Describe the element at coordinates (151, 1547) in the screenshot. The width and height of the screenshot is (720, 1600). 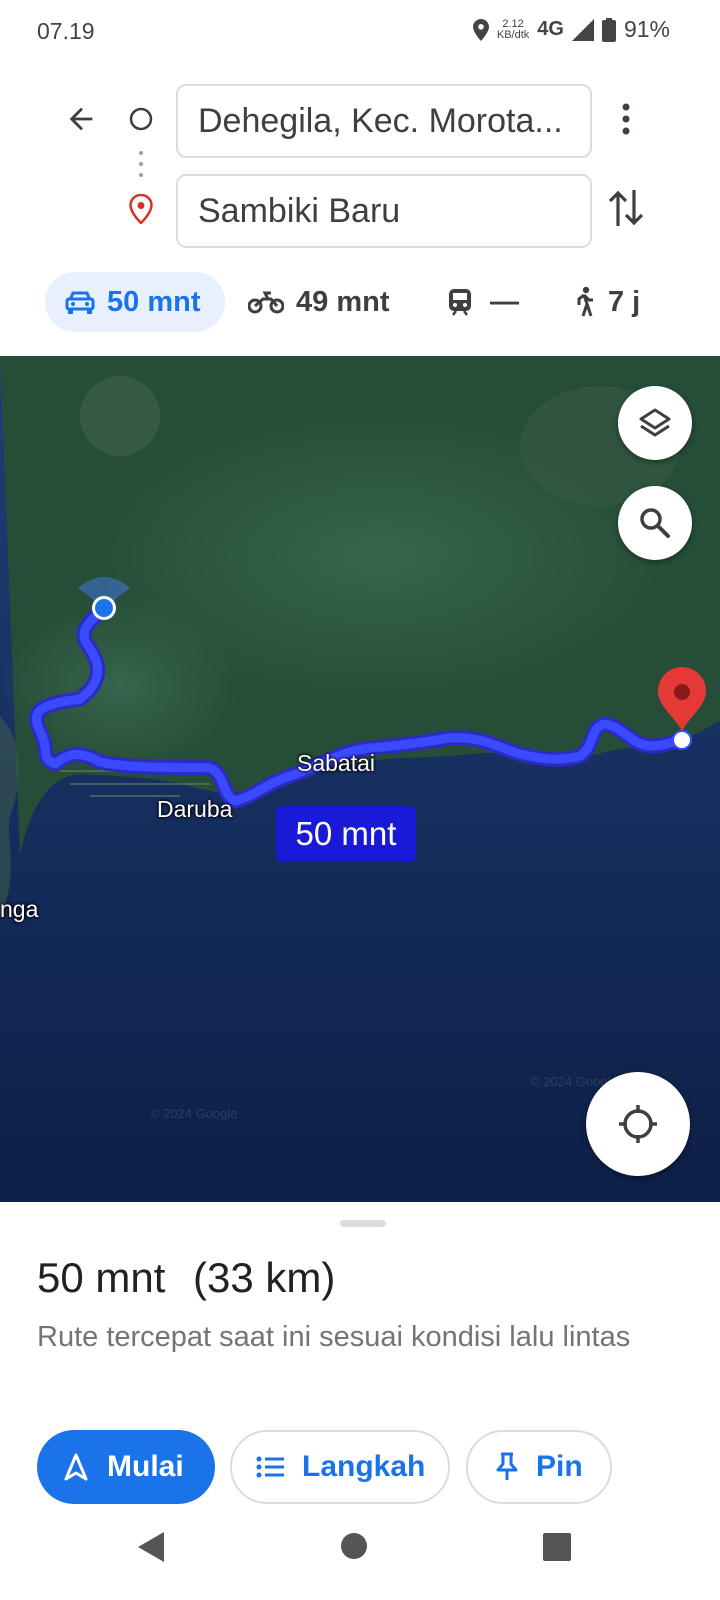
I see `back-triangle-icon` at that location.